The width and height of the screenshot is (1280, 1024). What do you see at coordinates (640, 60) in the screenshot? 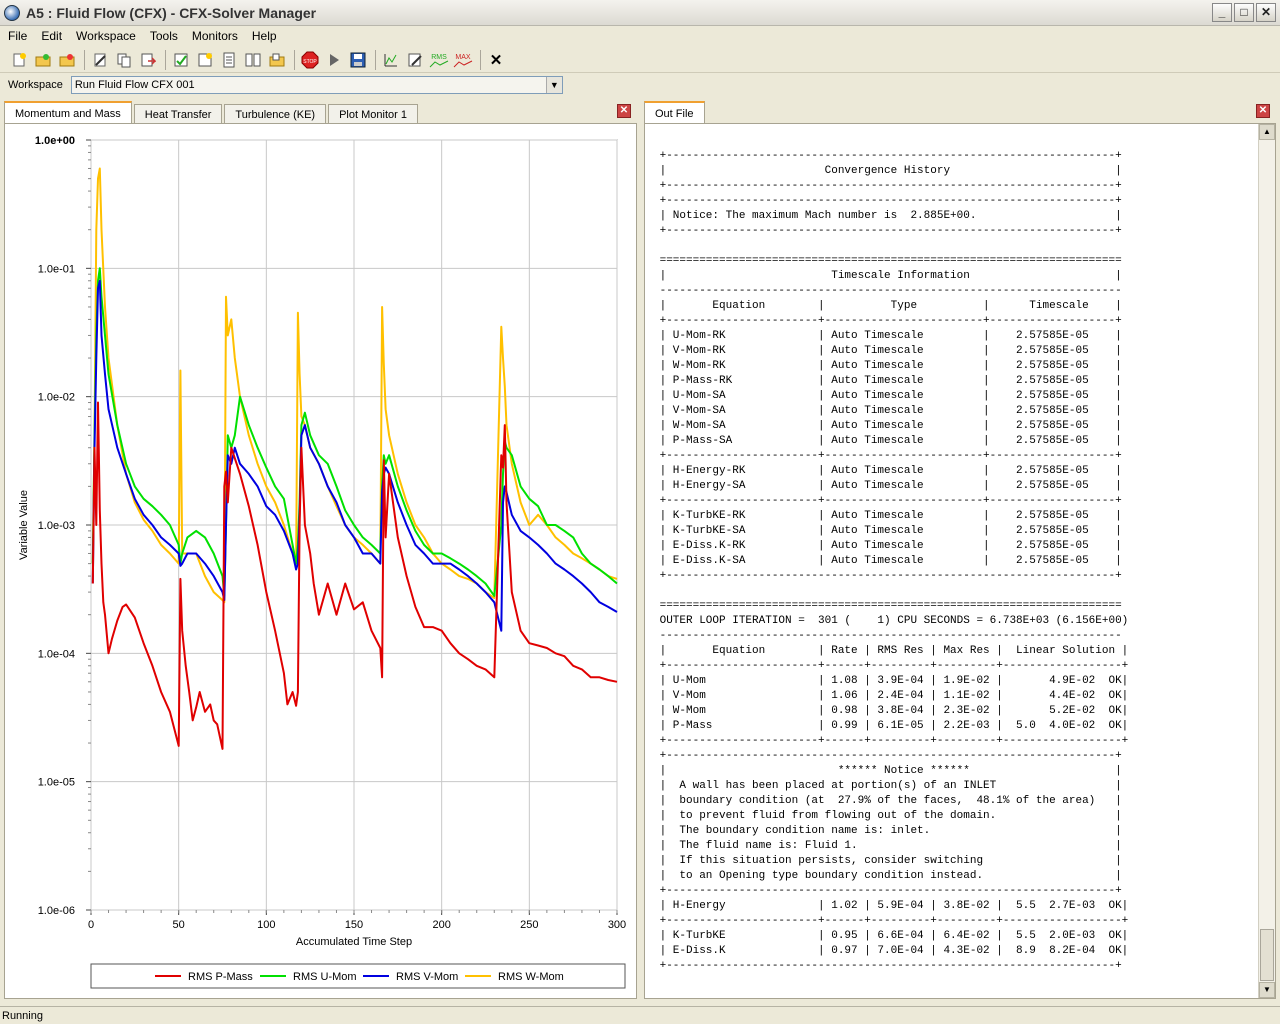
I see `toolbar: STOP RMS MAX ✕` at bounding box center [640, 60].